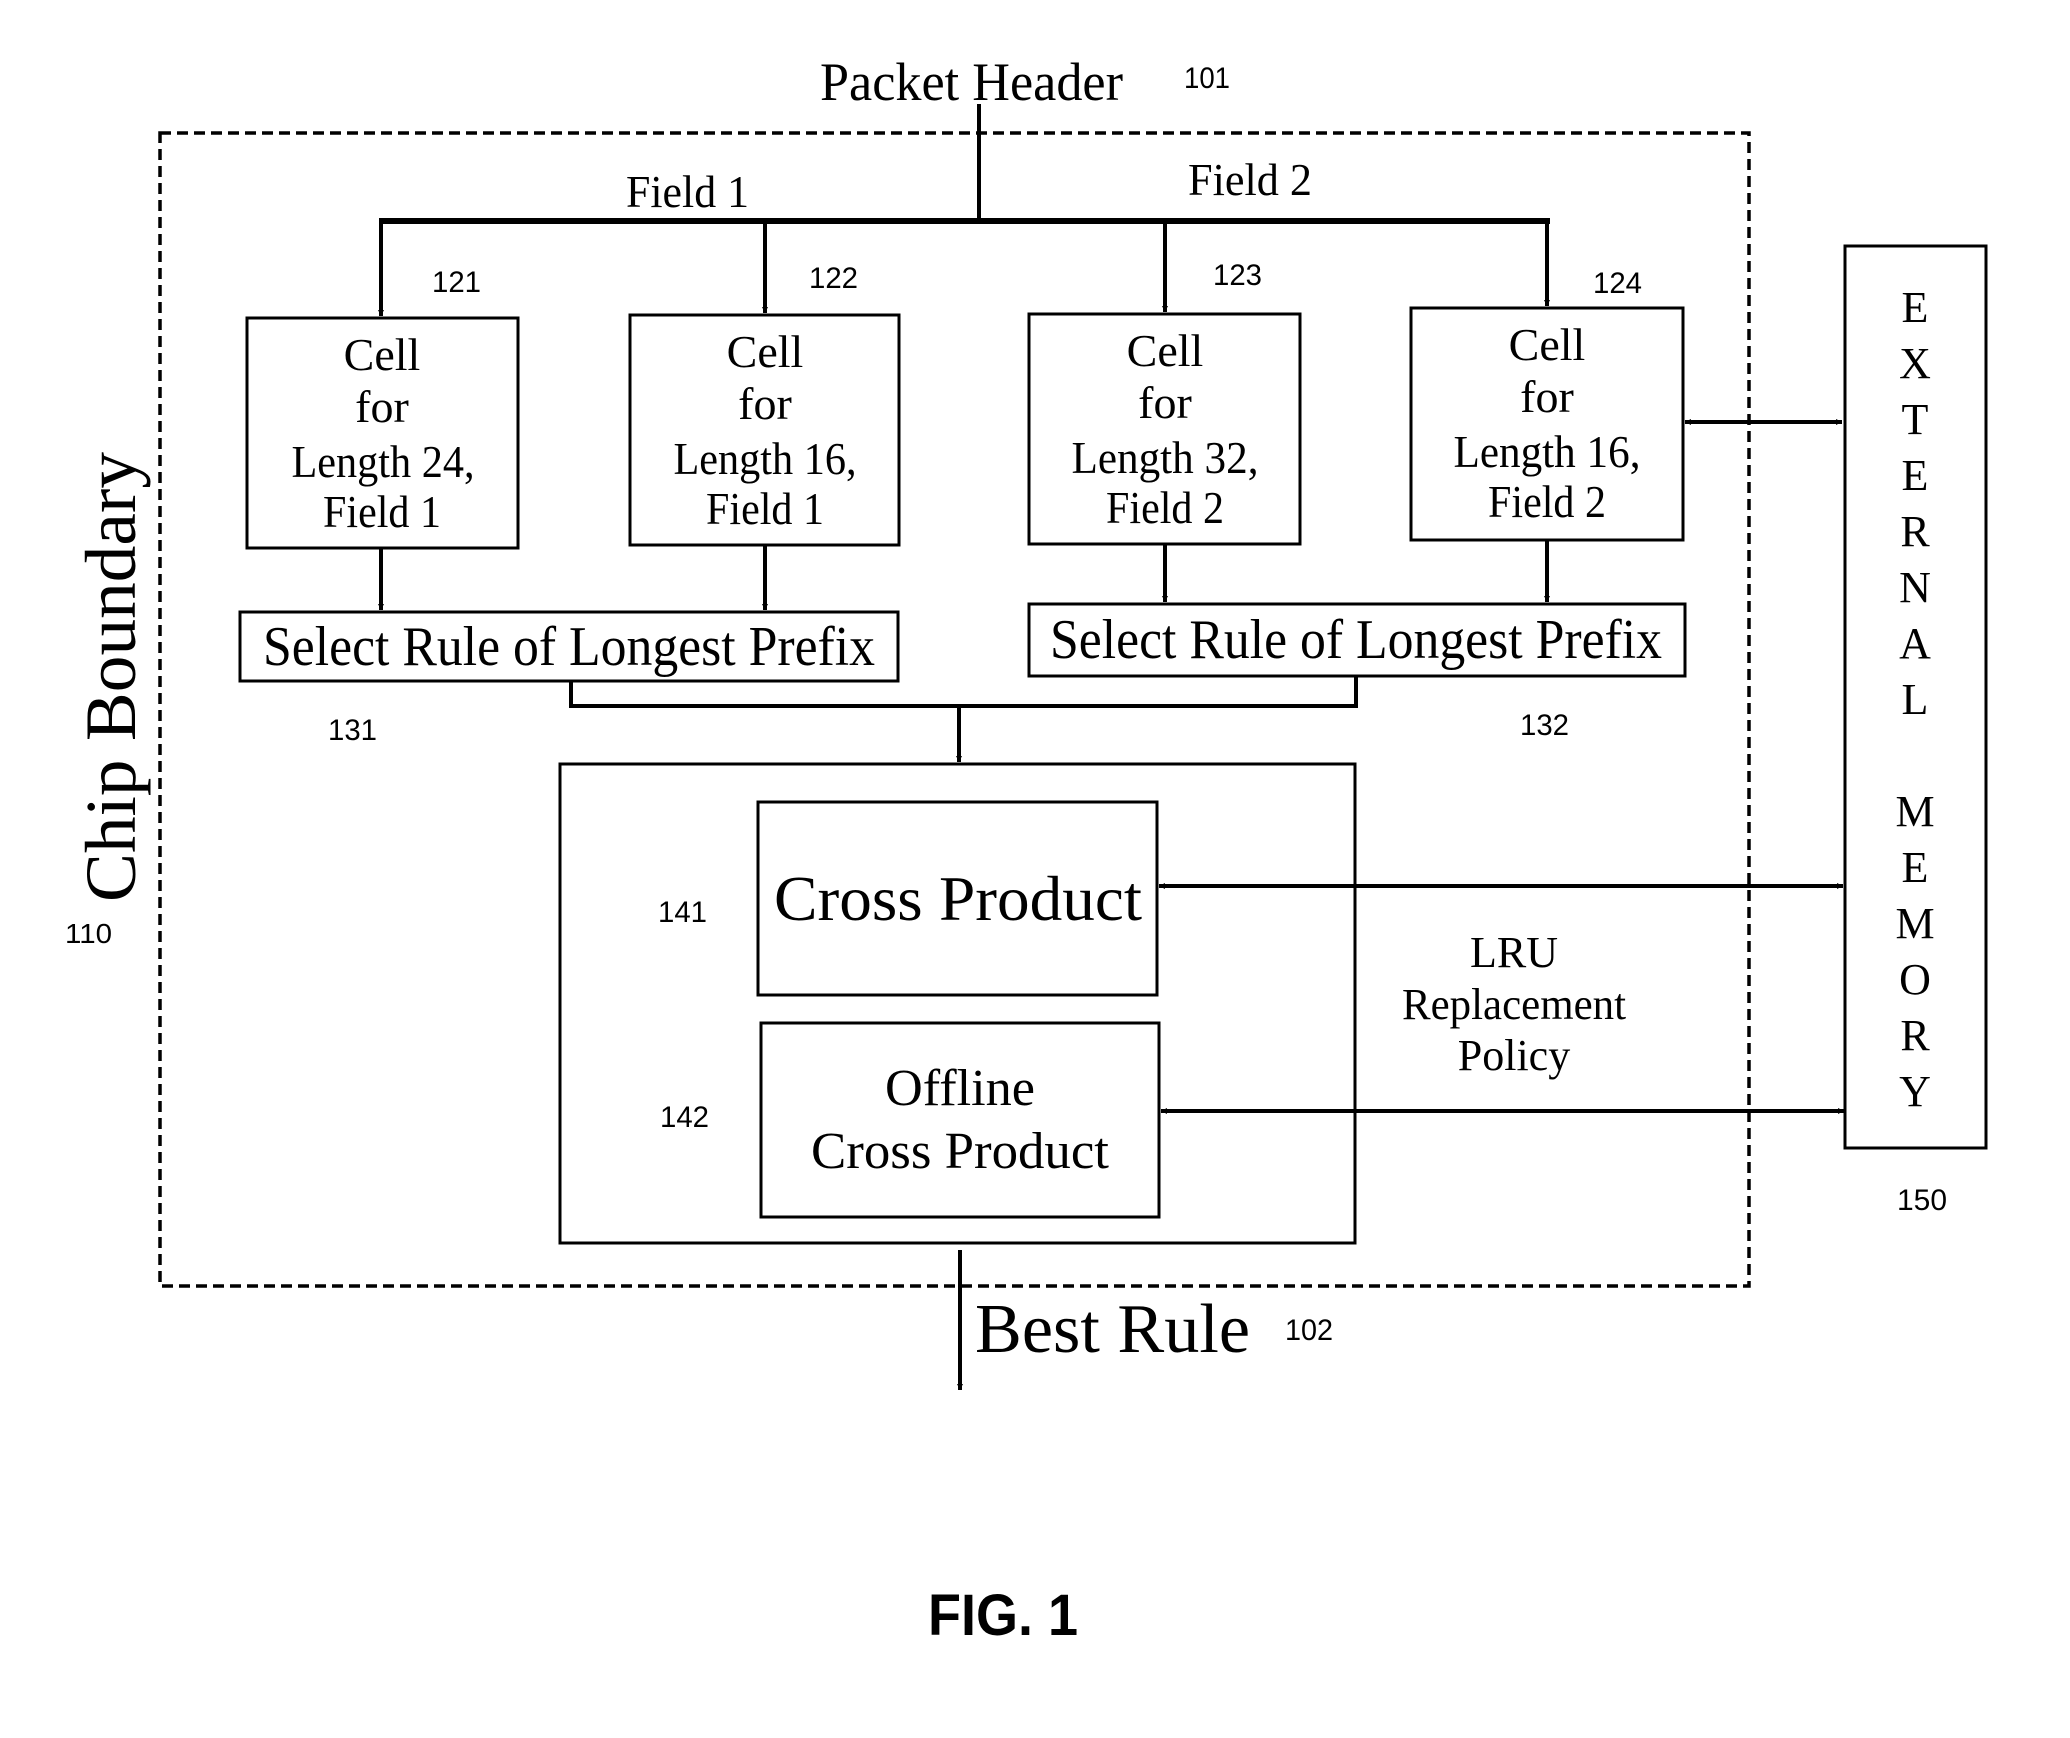 This screenshot has height=1738, width=2070. What do you see at coordinates (1112, 1329) in the screenshot?
I see `best-rule-label: Best Rule` at bounding box center [1112, 1329].